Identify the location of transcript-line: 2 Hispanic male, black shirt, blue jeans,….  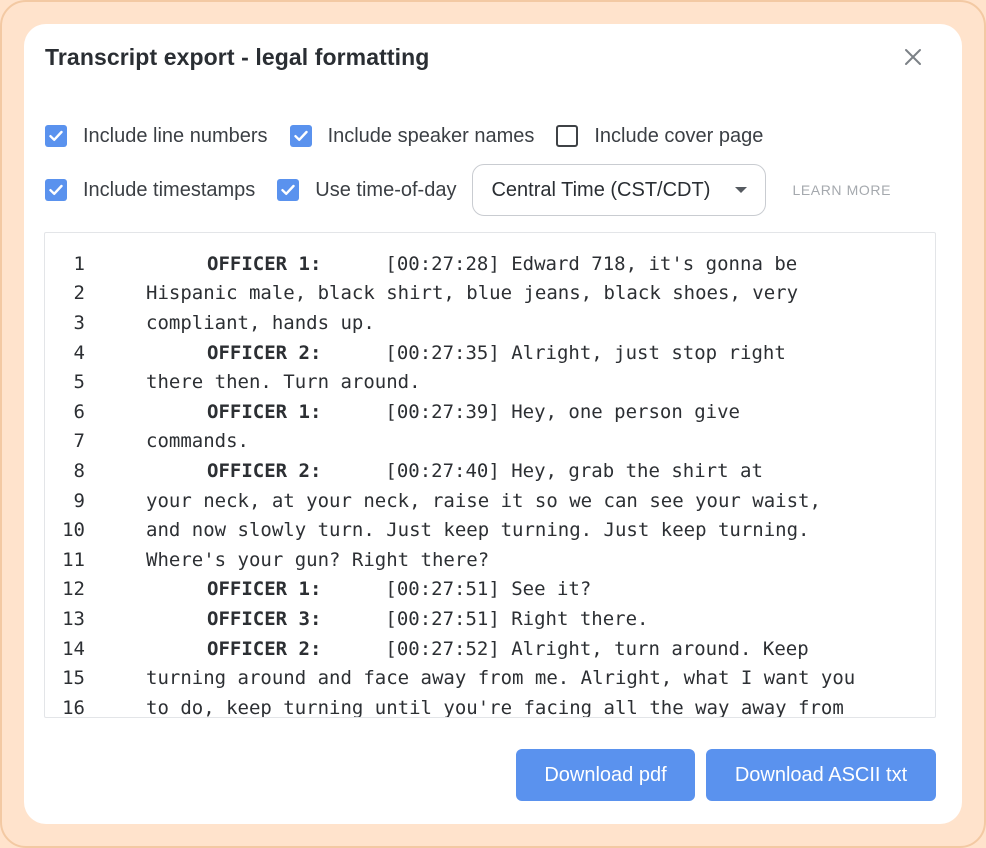
(490, 294).